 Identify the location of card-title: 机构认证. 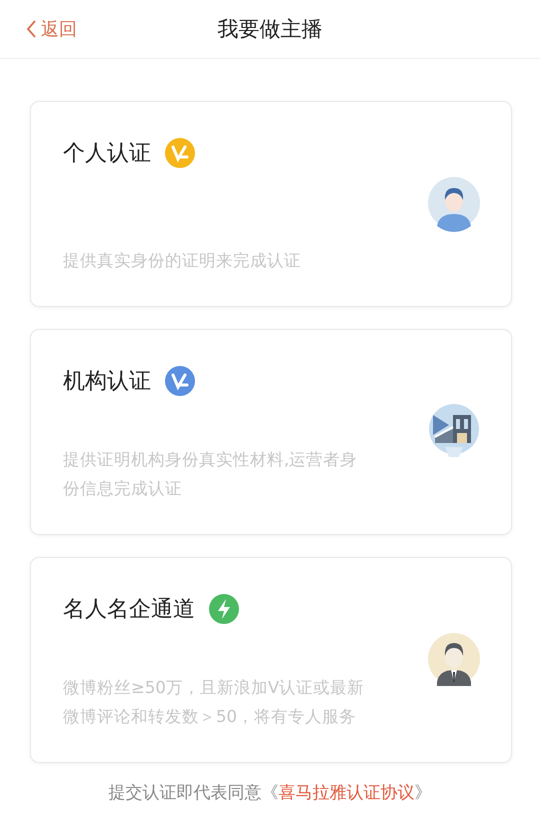
(107, 382).